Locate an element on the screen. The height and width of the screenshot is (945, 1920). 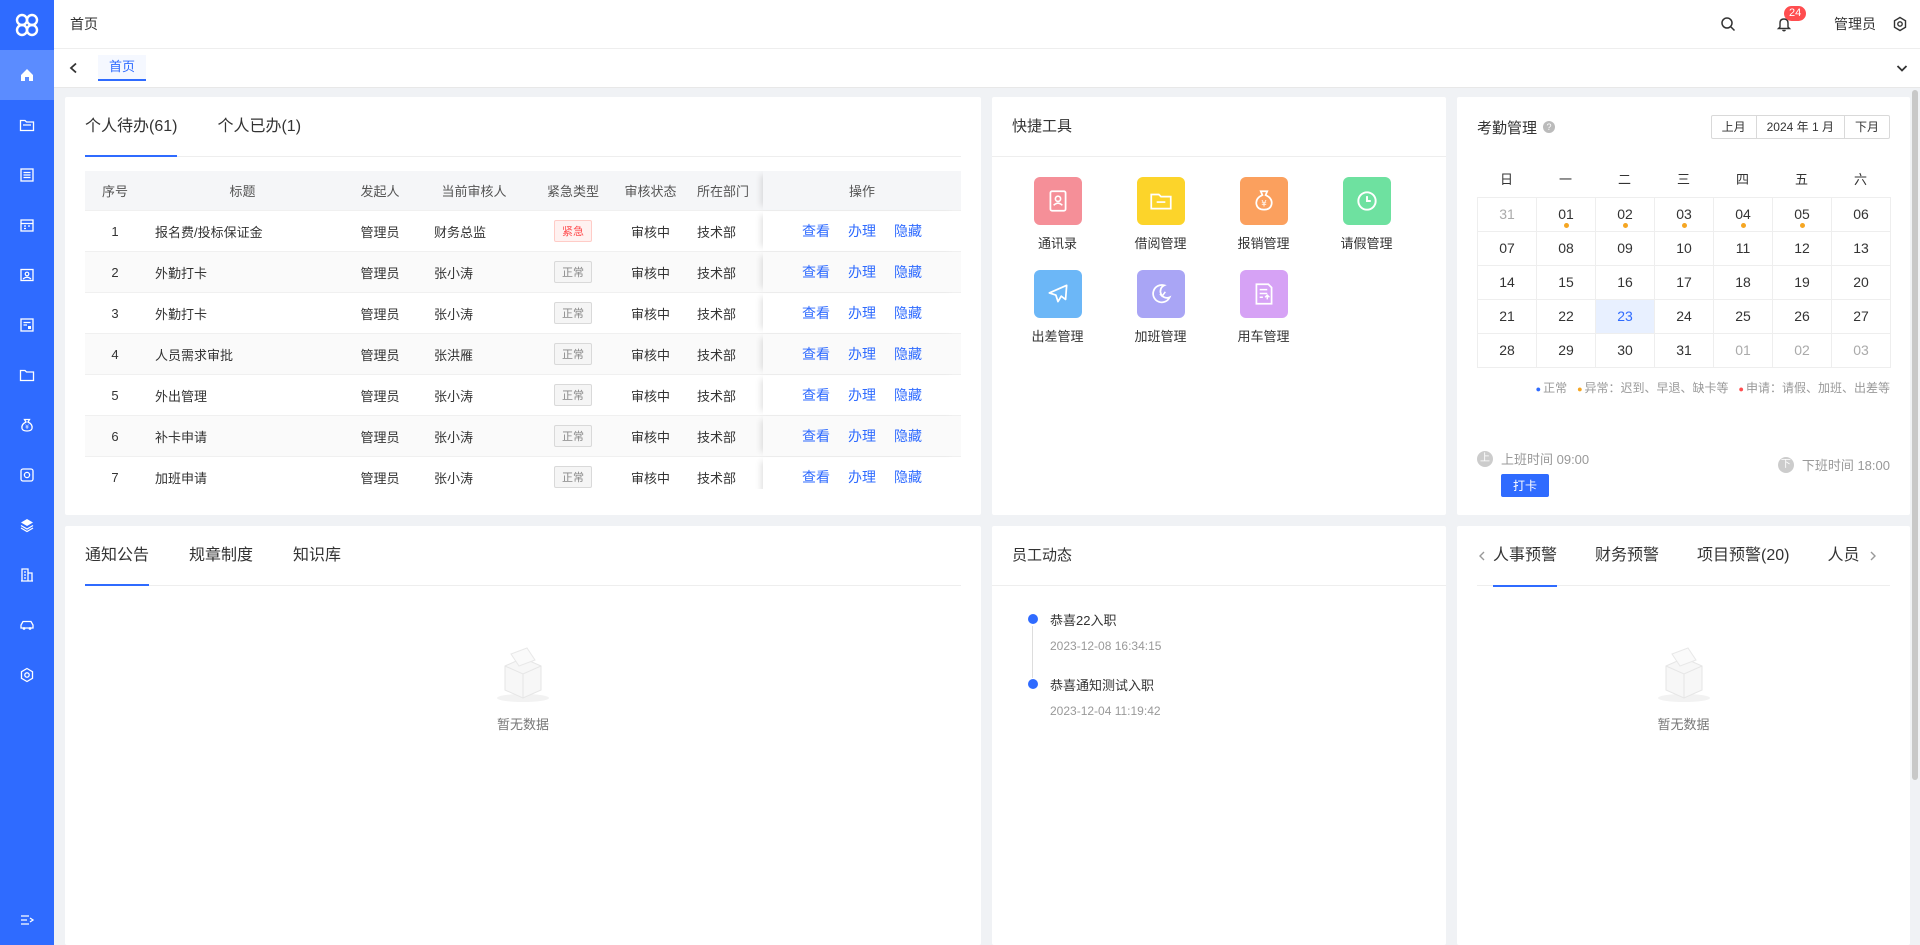
calendar-day: 24 is located at coordinates (1684, 316).